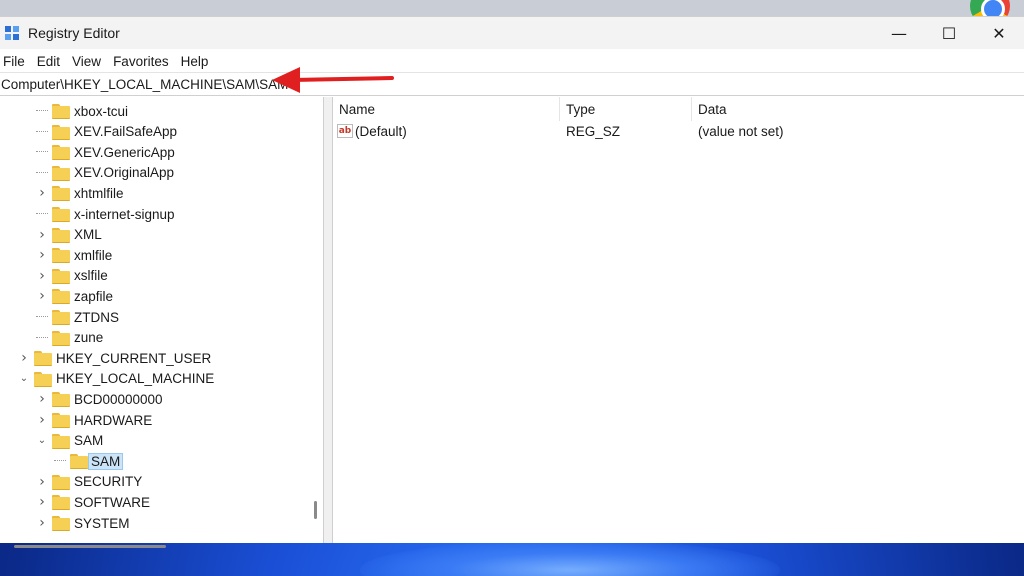  I want to click on tree-item: xbox-tcui, so click(82, 111).